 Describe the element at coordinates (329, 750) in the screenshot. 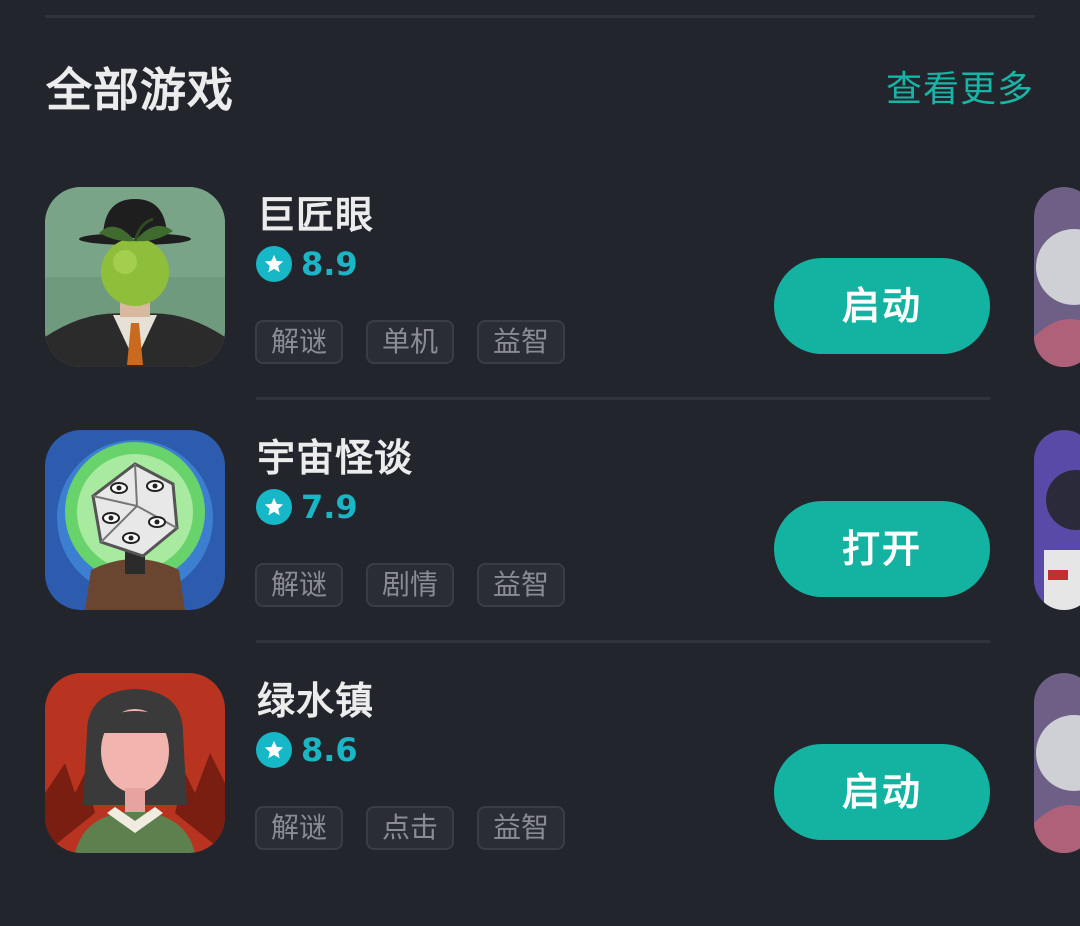

I see `rating-value: 8.6` at that location.